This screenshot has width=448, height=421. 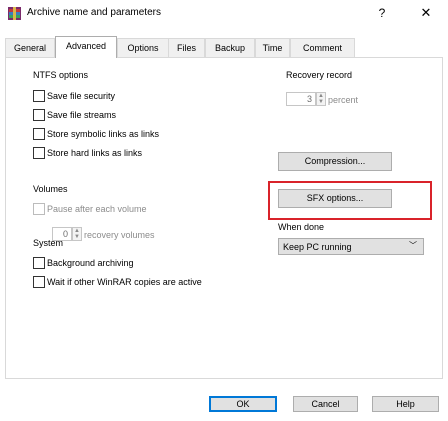 I want to click on ntfs-options-title: NTFS options, so click(x=61, y=75).